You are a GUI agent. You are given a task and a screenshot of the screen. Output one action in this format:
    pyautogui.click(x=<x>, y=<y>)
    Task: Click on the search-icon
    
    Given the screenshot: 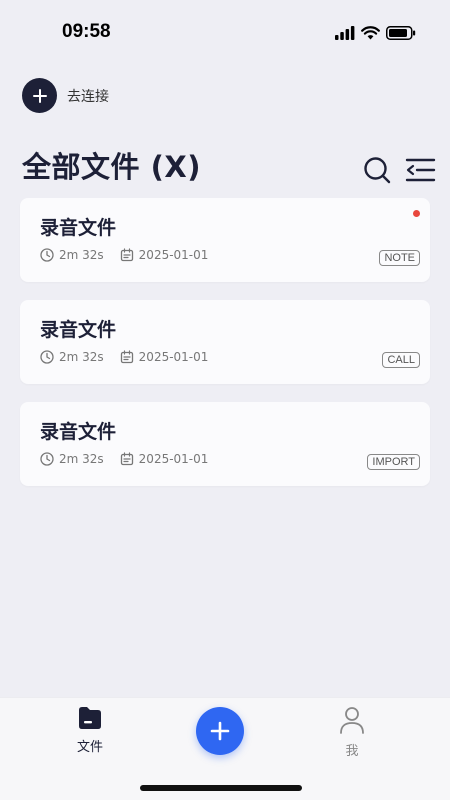 What is the action you would take?
    pyautogui.click(x=377, y=170)
    